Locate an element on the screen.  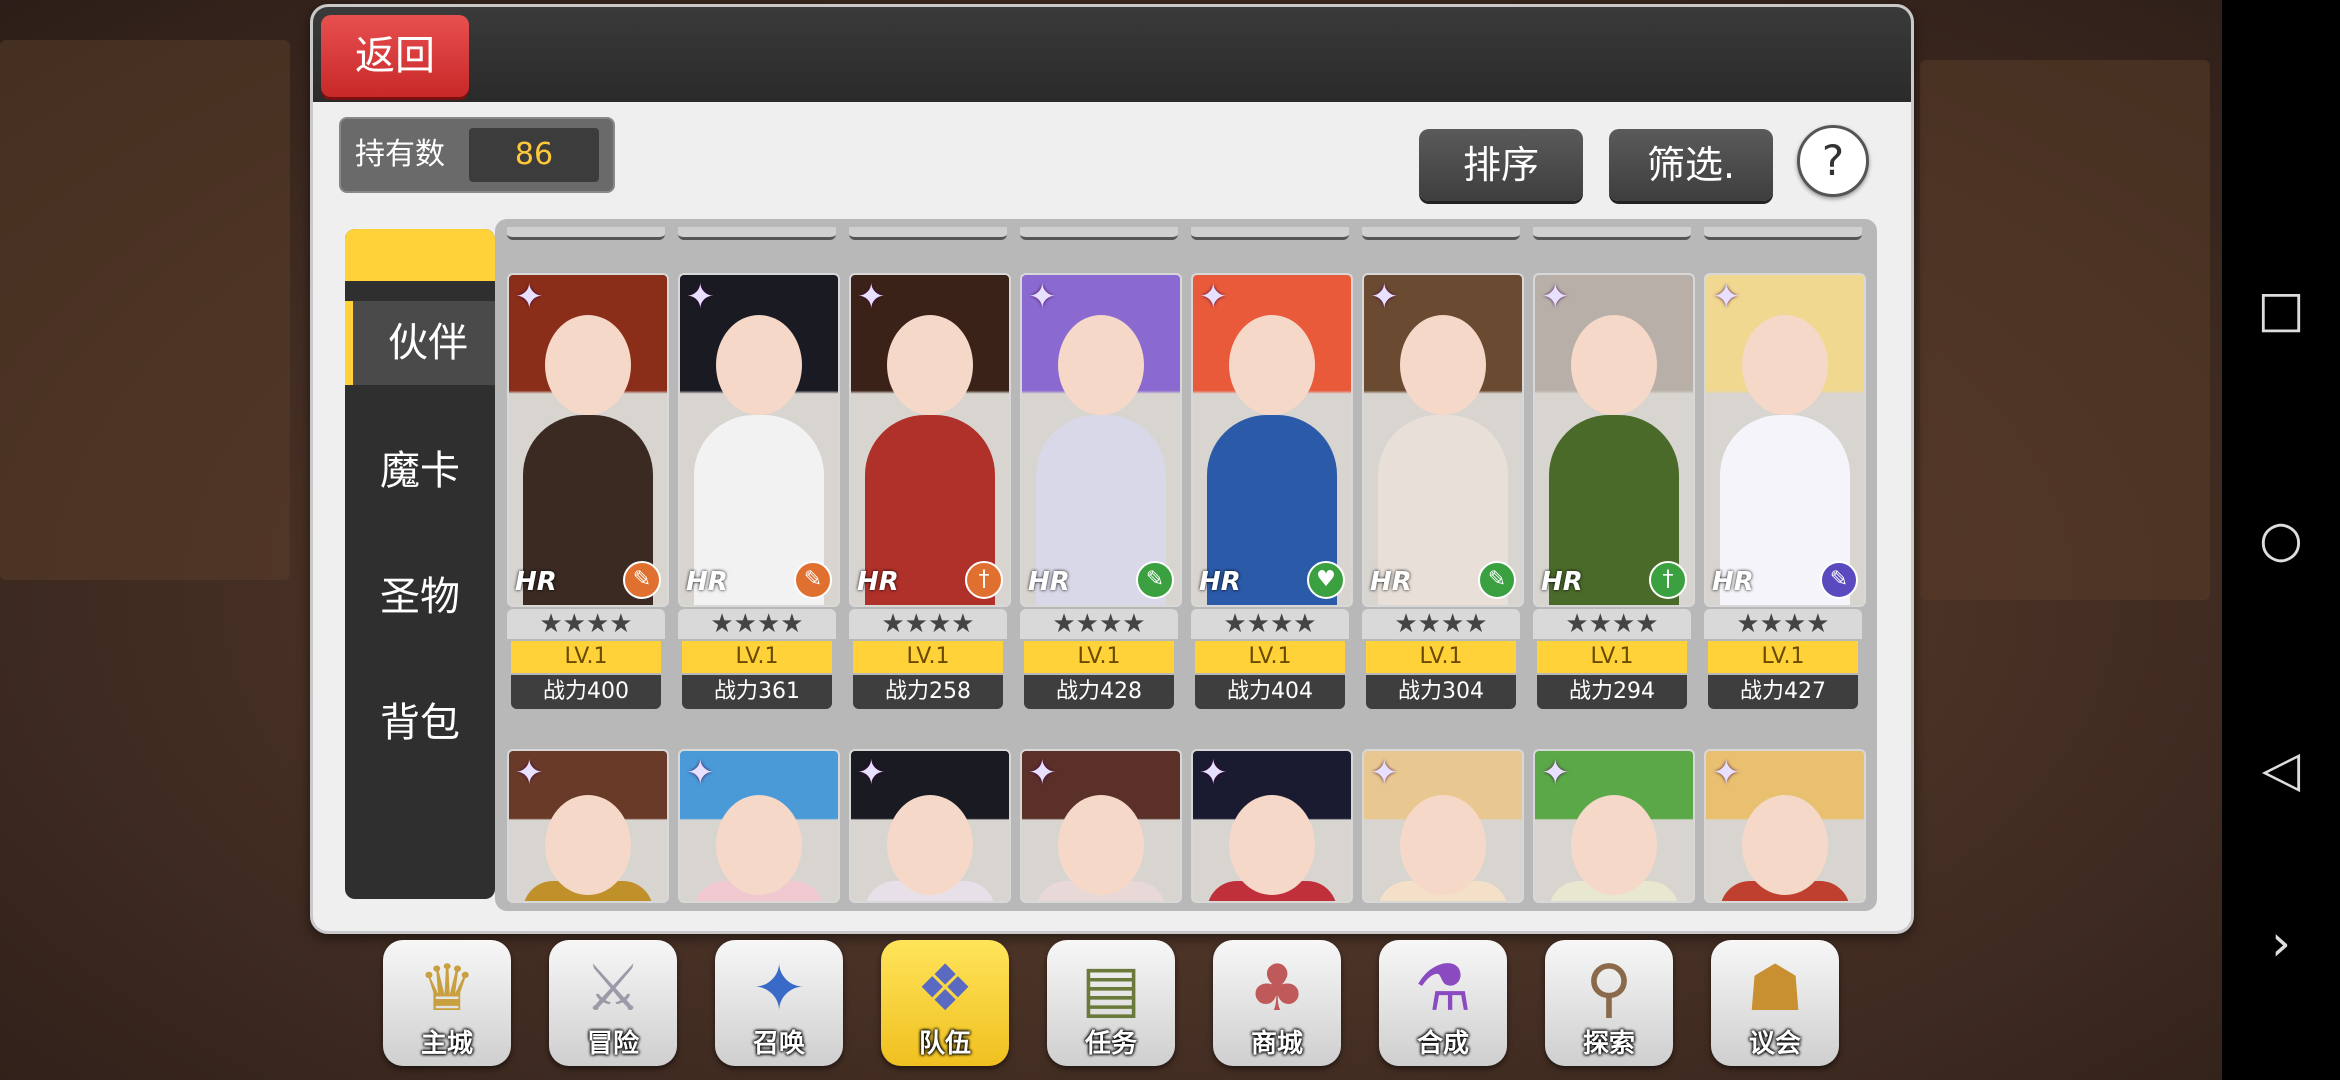
sort-button: 排序 is located at coordinates (1501, 165).